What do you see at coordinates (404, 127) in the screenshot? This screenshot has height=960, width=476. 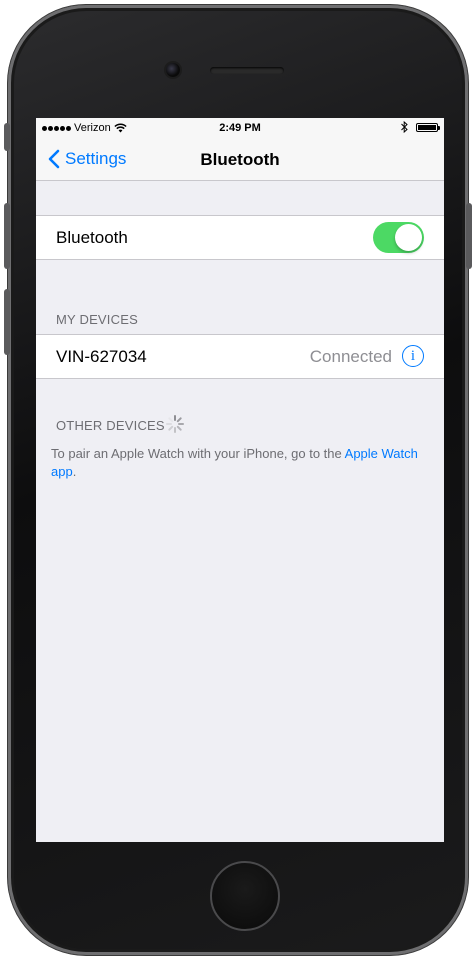 I see `bluetooth-icon` at bounding box center [404, 127].